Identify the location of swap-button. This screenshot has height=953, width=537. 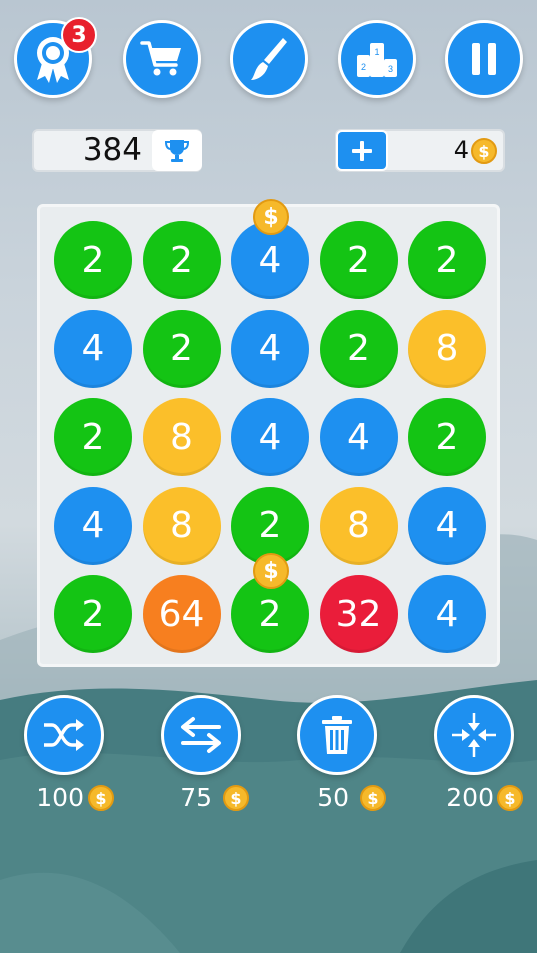
(201, 735).